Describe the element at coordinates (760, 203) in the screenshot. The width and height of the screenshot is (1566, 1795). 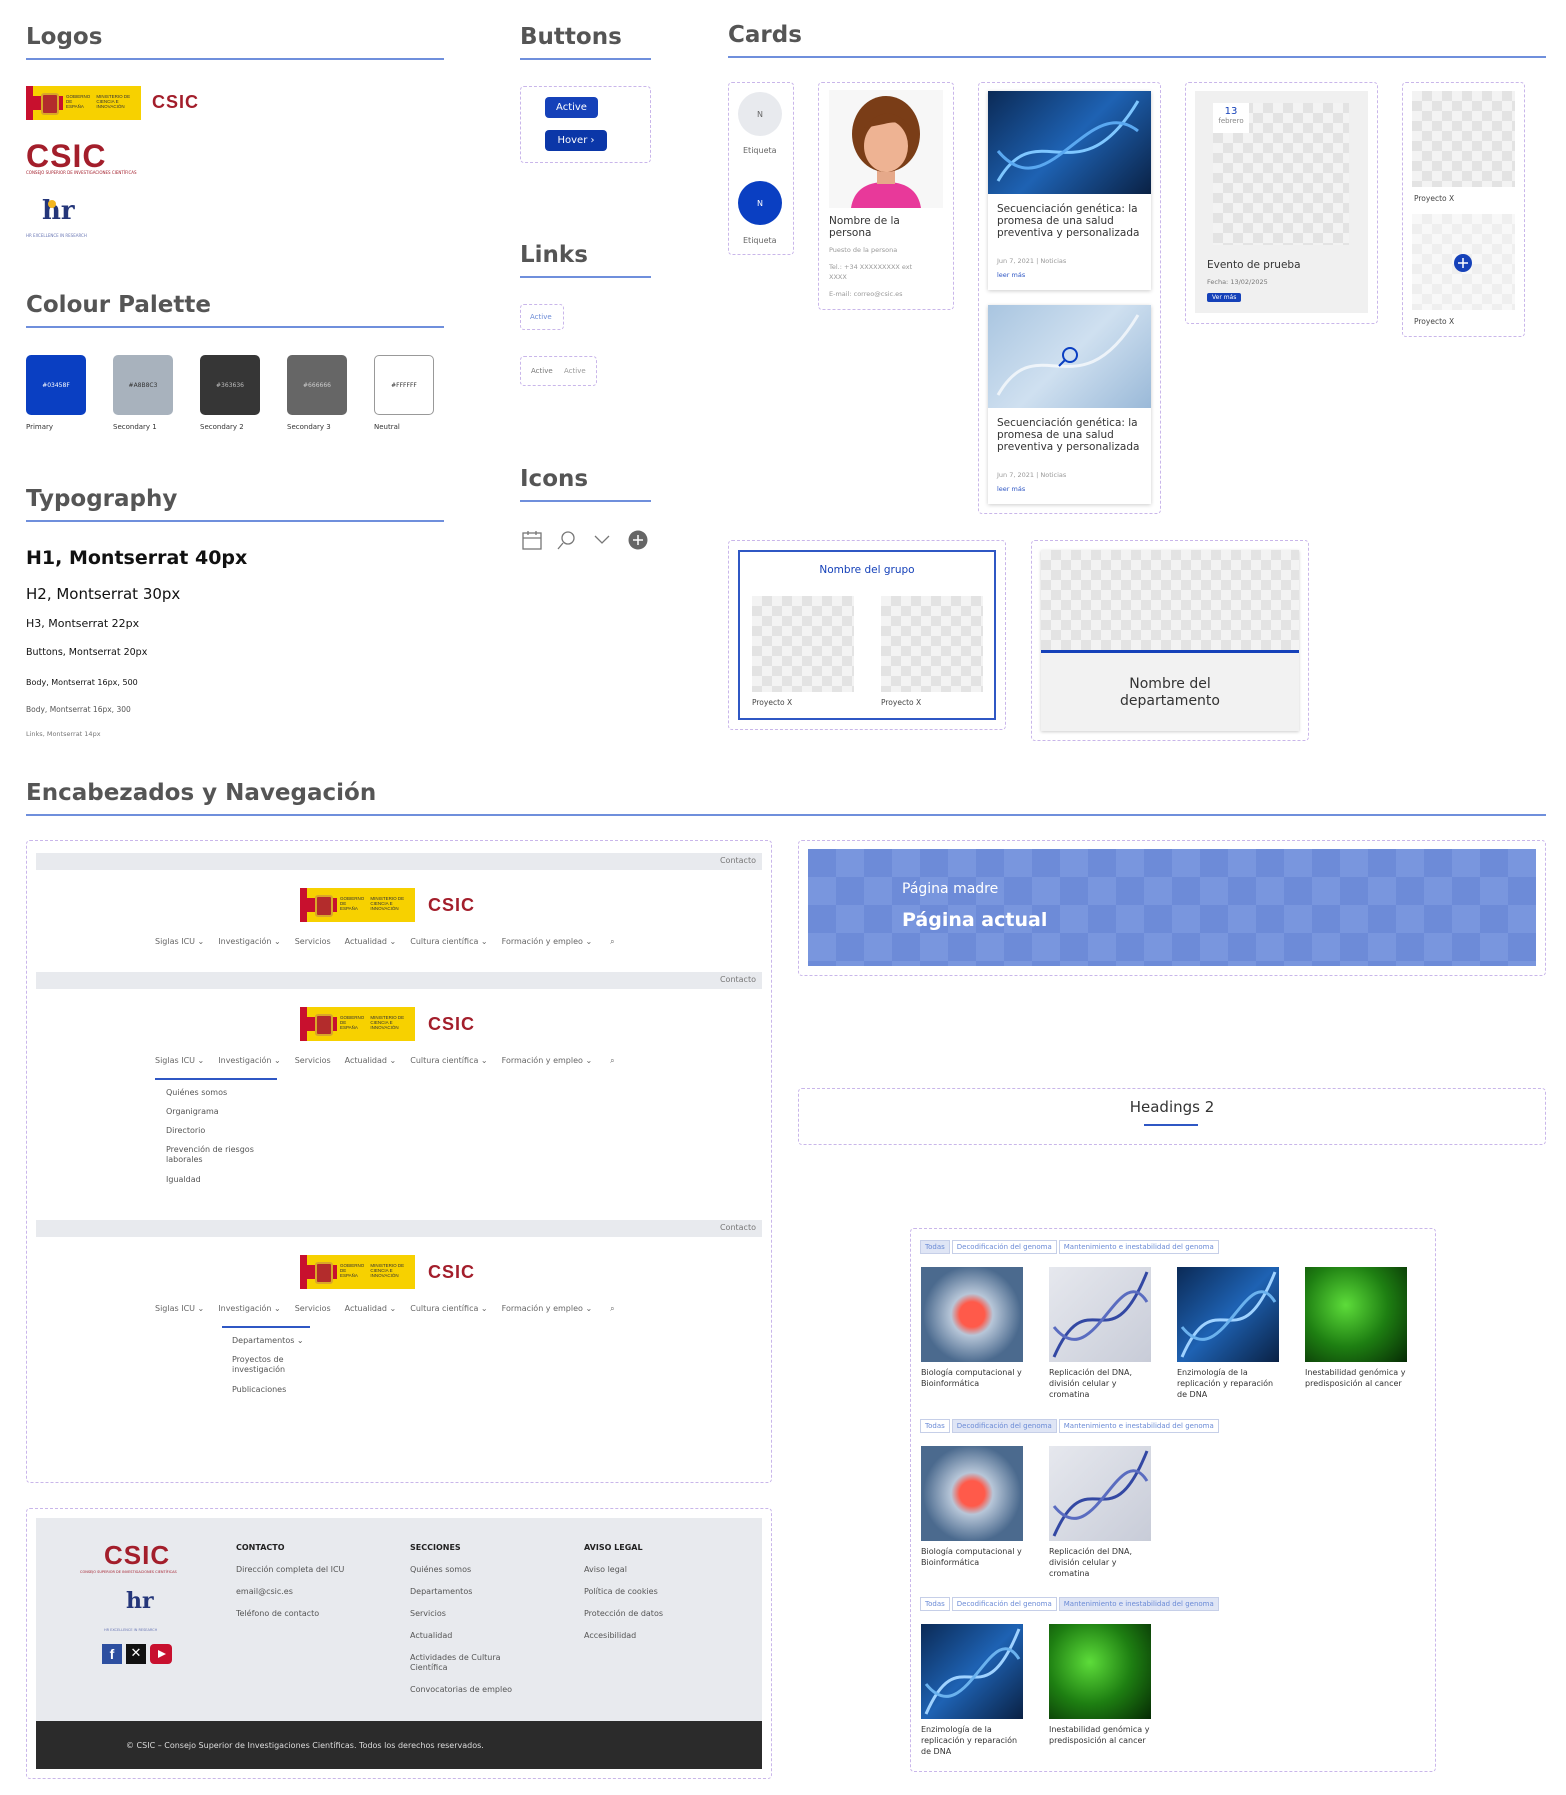
I see `avatar-active: N` at that location.